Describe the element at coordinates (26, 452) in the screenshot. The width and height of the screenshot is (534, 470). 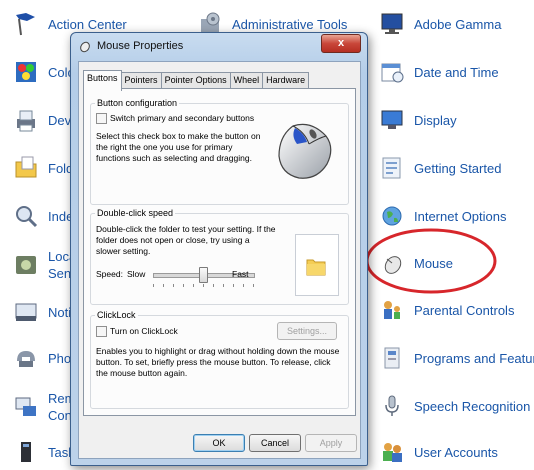
I see `taskbar-icon` at that location.